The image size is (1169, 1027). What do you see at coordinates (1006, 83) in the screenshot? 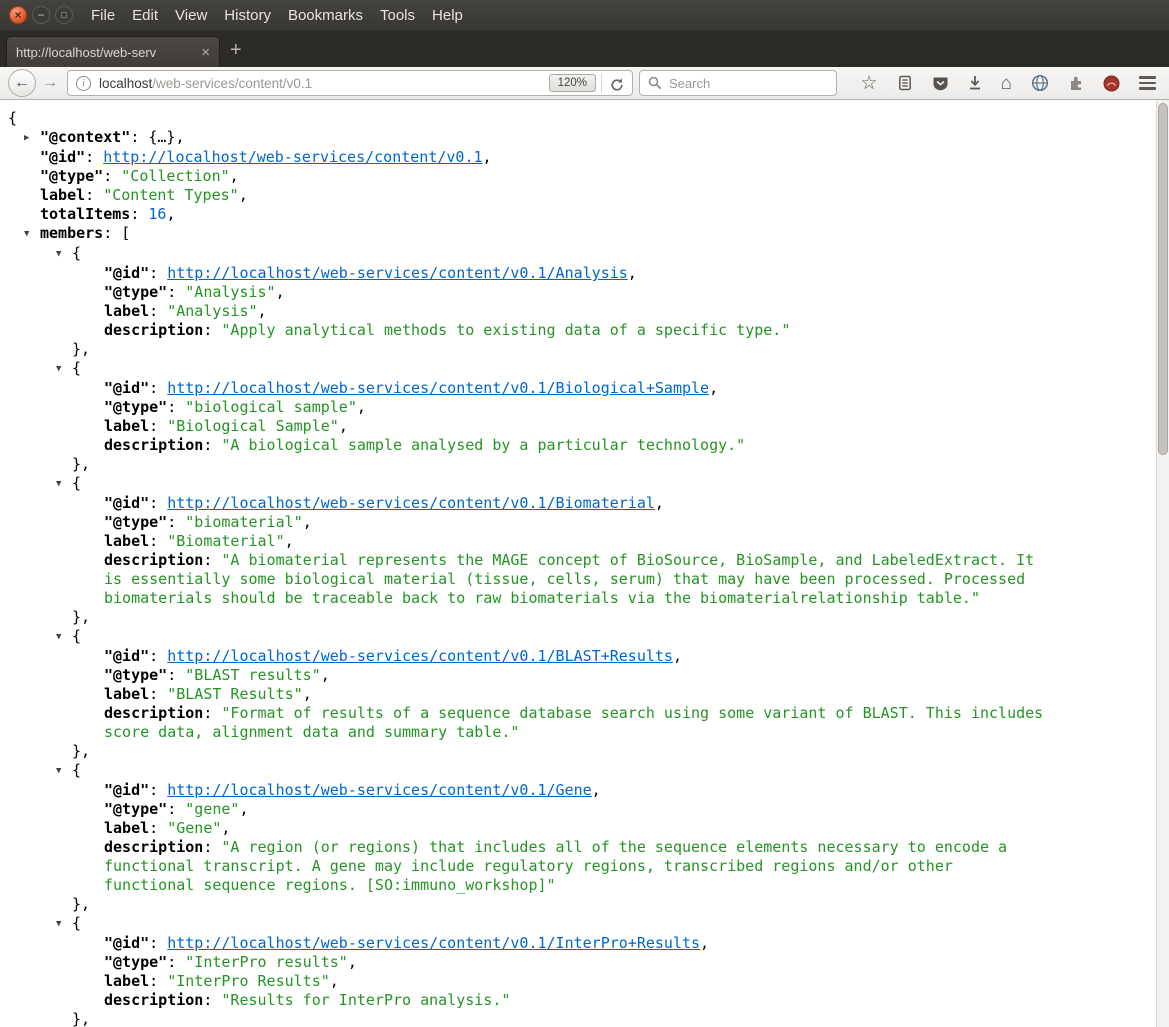
I see `home-icon: ⌂` at bounding box center [1006, 83].